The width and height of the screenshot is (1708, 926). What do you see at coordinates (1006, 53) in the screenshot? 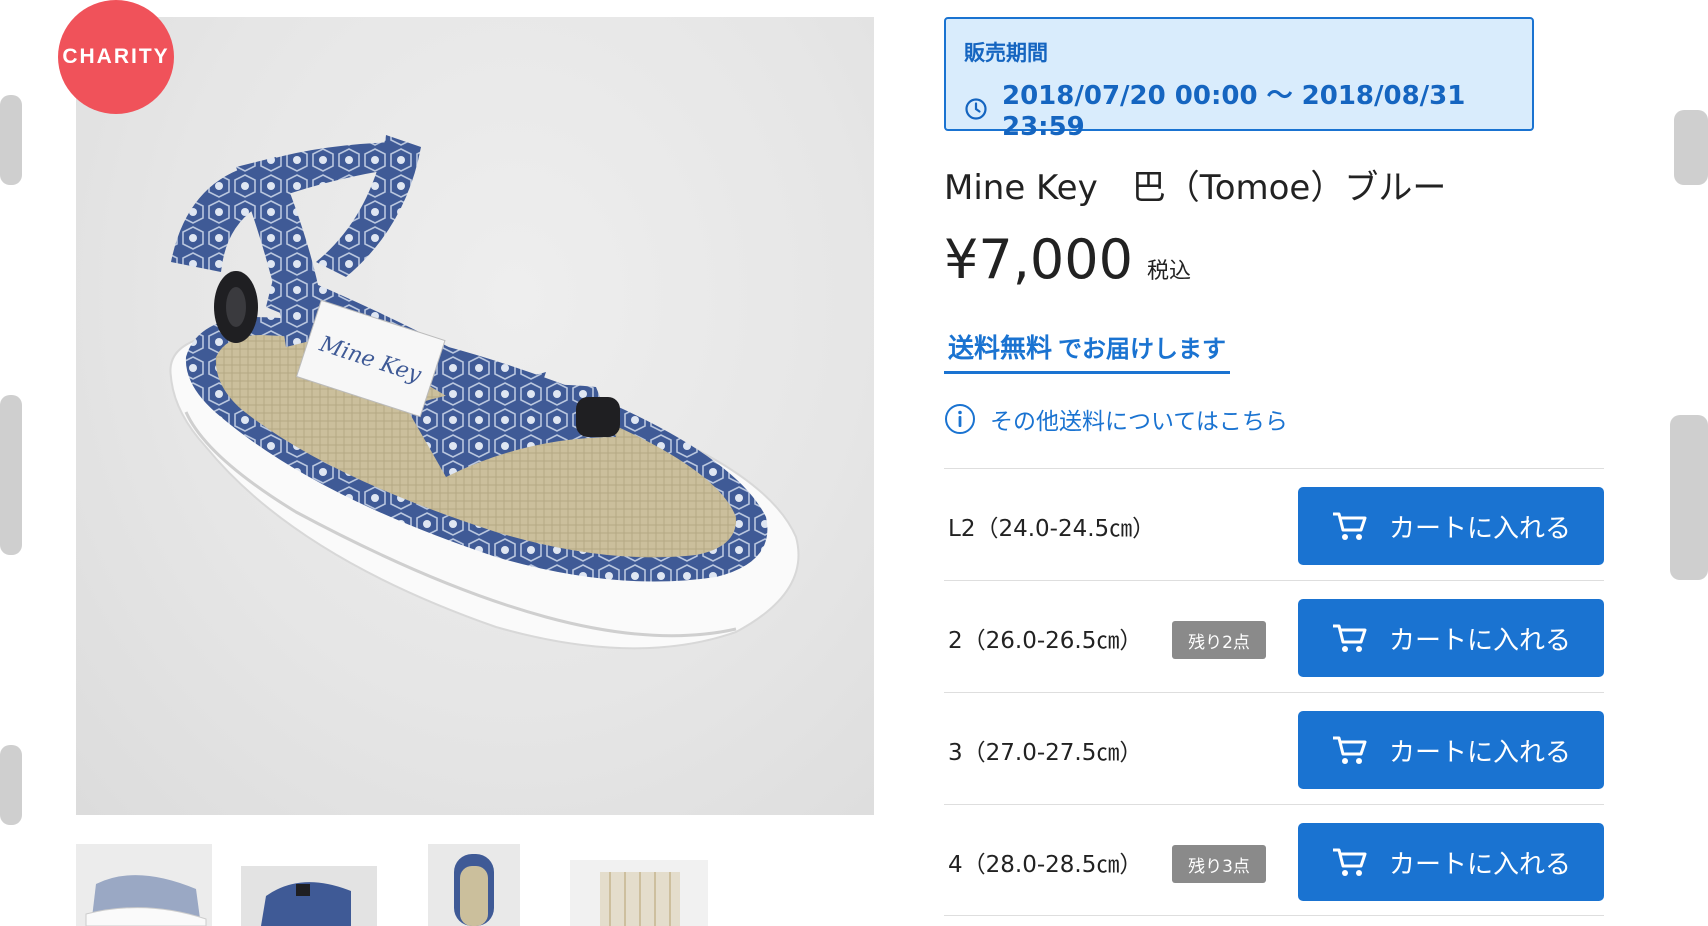
I see `sales-period-label: 販売期間` at bounding box center [1006, 53].